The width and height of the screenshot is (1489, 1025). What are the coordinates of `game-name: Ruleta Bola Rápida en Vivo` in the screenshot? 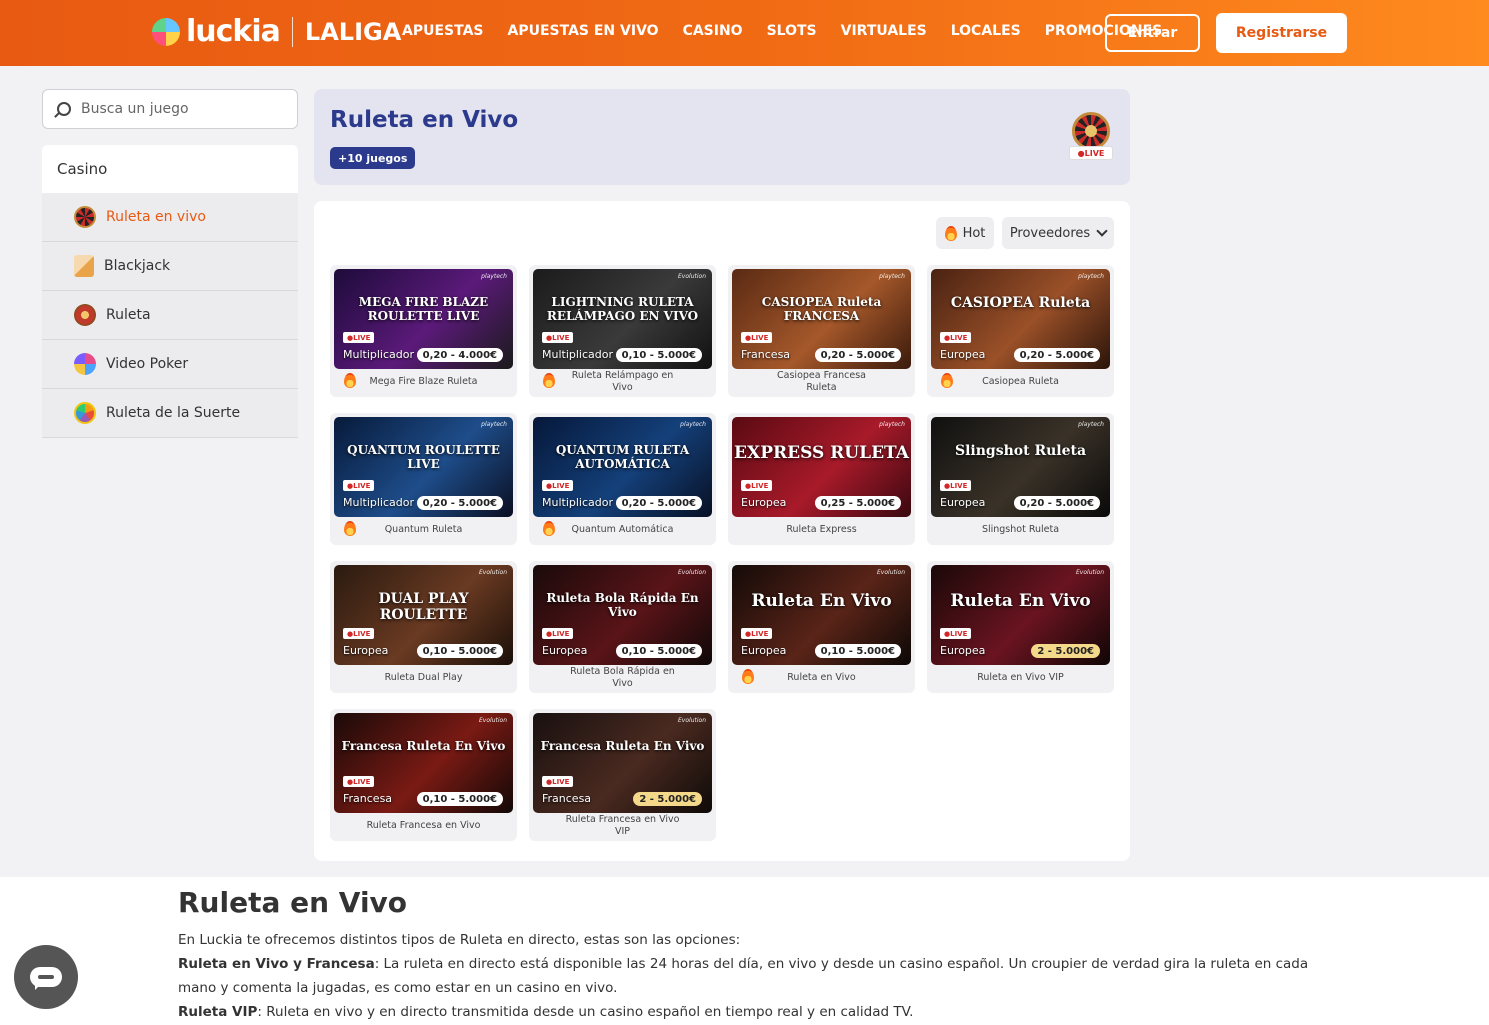 It's located at (622, 677).